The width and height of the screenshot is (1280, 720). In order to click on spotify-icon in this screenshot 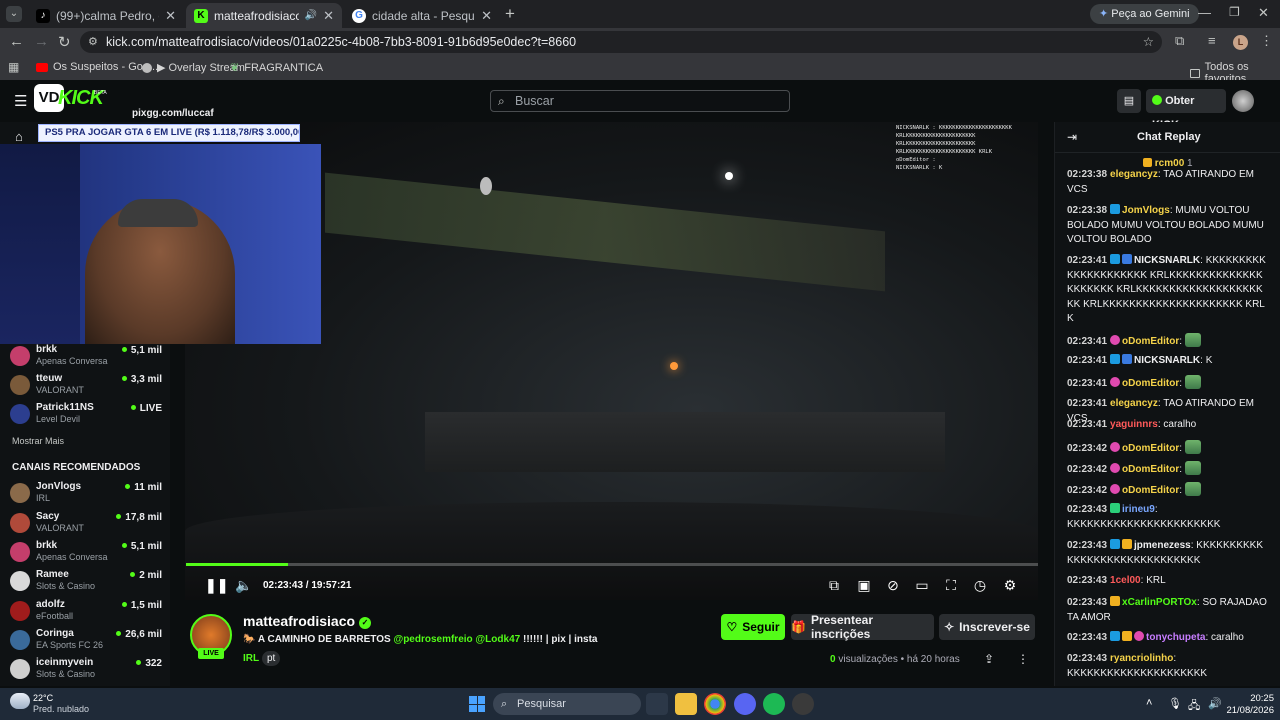, I will do `click(774, 704)`.